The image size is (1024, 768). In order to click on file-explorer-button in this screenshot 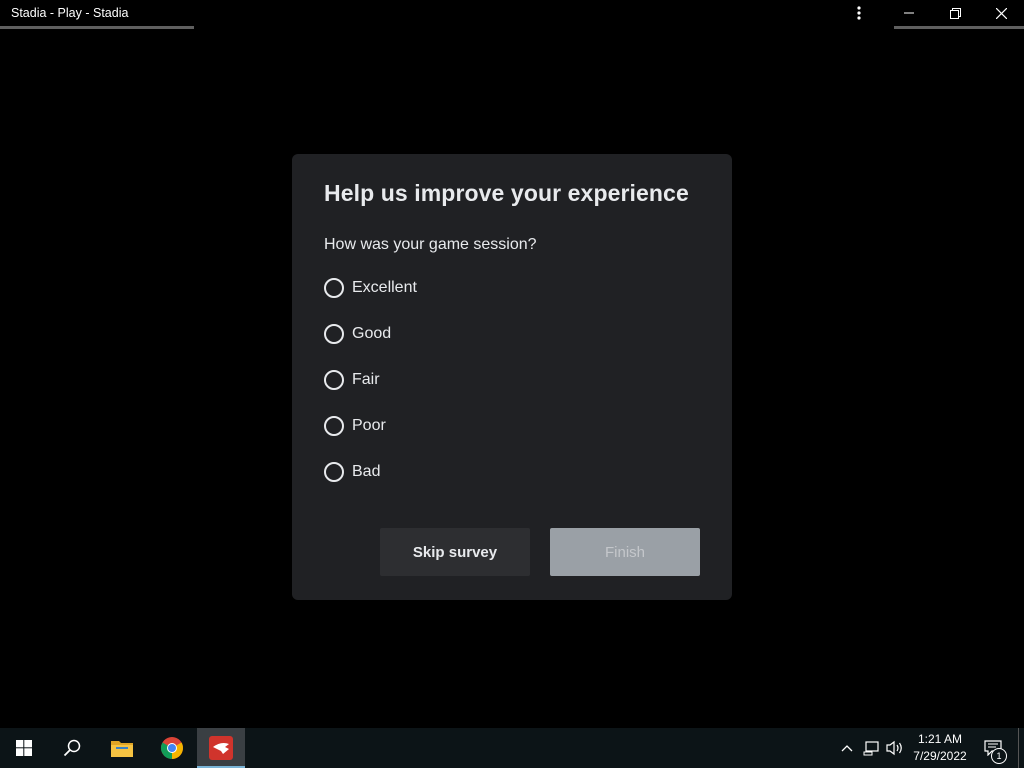, I will do `click(122, 748)`.